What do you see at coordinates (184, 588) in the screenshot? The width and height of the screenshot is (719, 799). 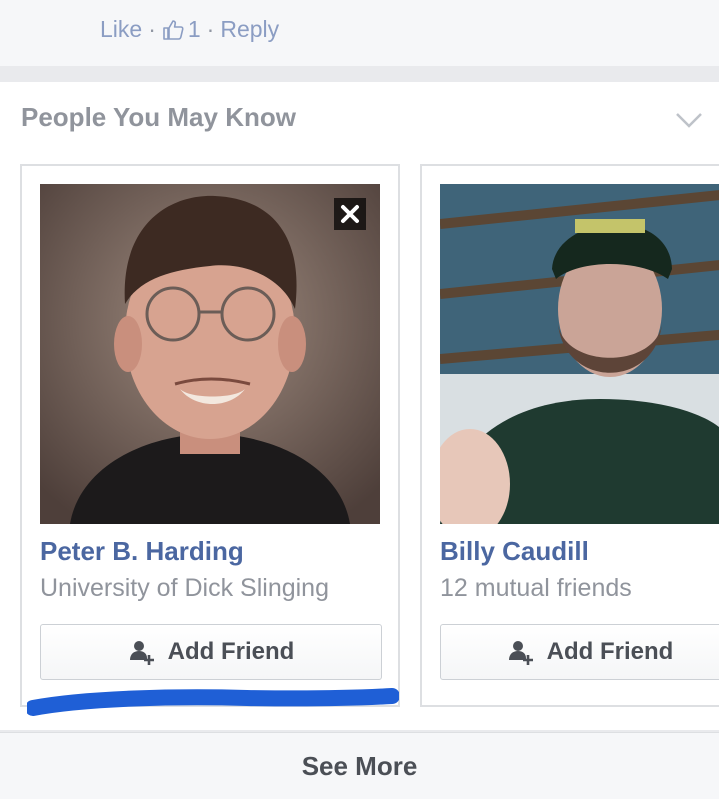 I see `person-subtitle: University of Dick Slinging` at bounding box center [184, 588].